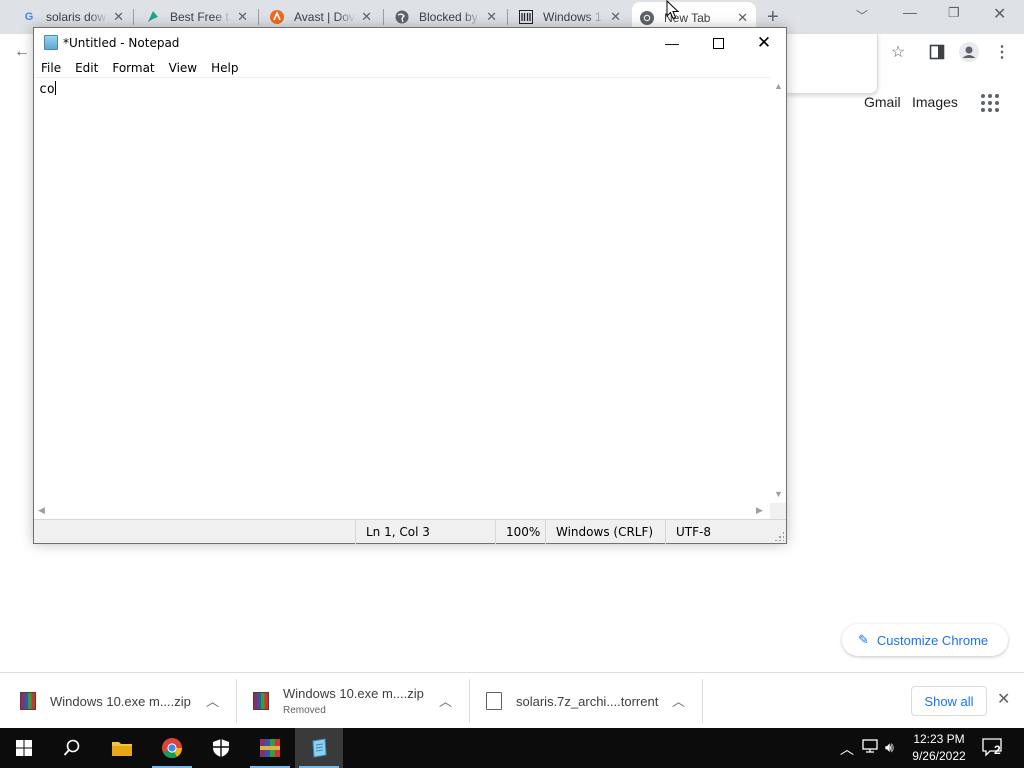 The height and width of the screenshot is (768, 1024). What do you see at coordinates (410, 43) in the screenshot?
I see `notepad-titlebar: *Untitled - Notepad — ✕` at bounding box center [410, 43].